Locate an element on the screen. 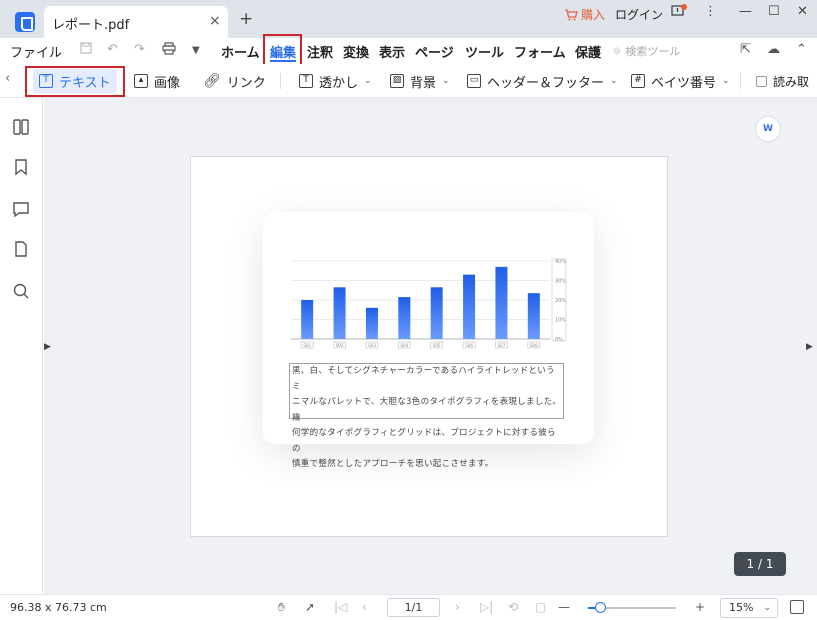  zoom-in-icon: + is located at coordinates (700, 607).